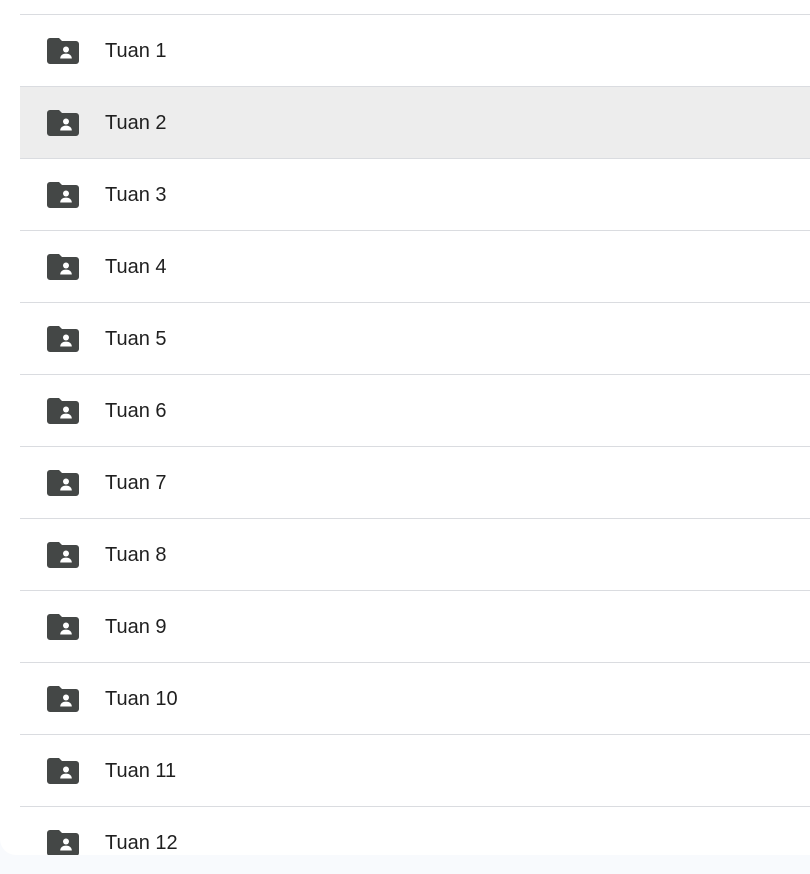 This screenshot has width=810, height=874. I want to click on folder-label: Tuan 11, so click(141, 771).